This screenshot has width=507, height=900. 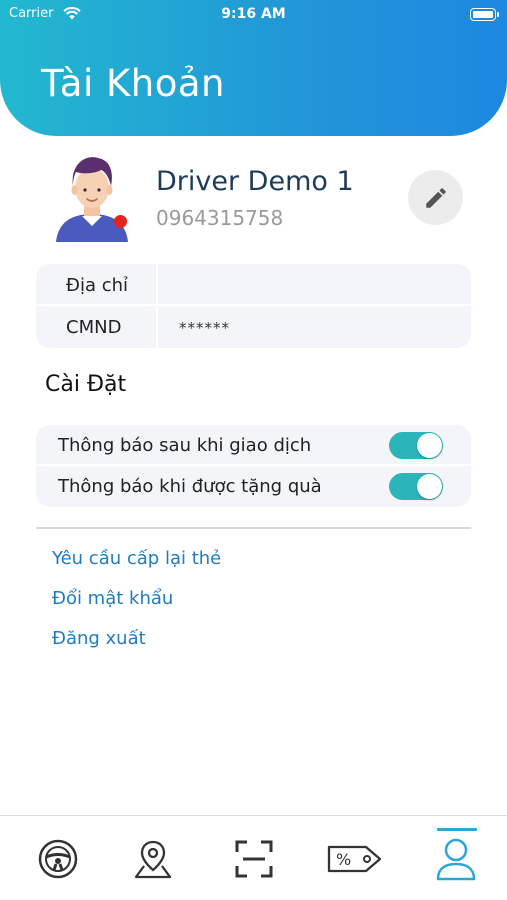 I want to click on gift-notification-toggle, so click(x=416, y=486).